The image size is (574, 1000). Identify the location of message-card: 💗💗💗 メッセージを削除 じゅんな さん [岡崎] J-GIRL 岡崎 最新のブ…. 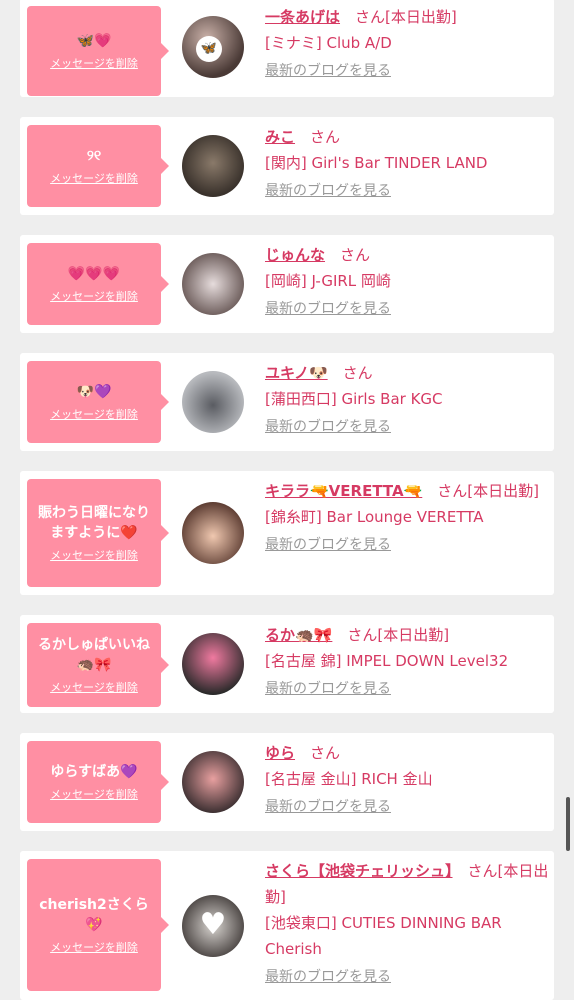
(287, 284).